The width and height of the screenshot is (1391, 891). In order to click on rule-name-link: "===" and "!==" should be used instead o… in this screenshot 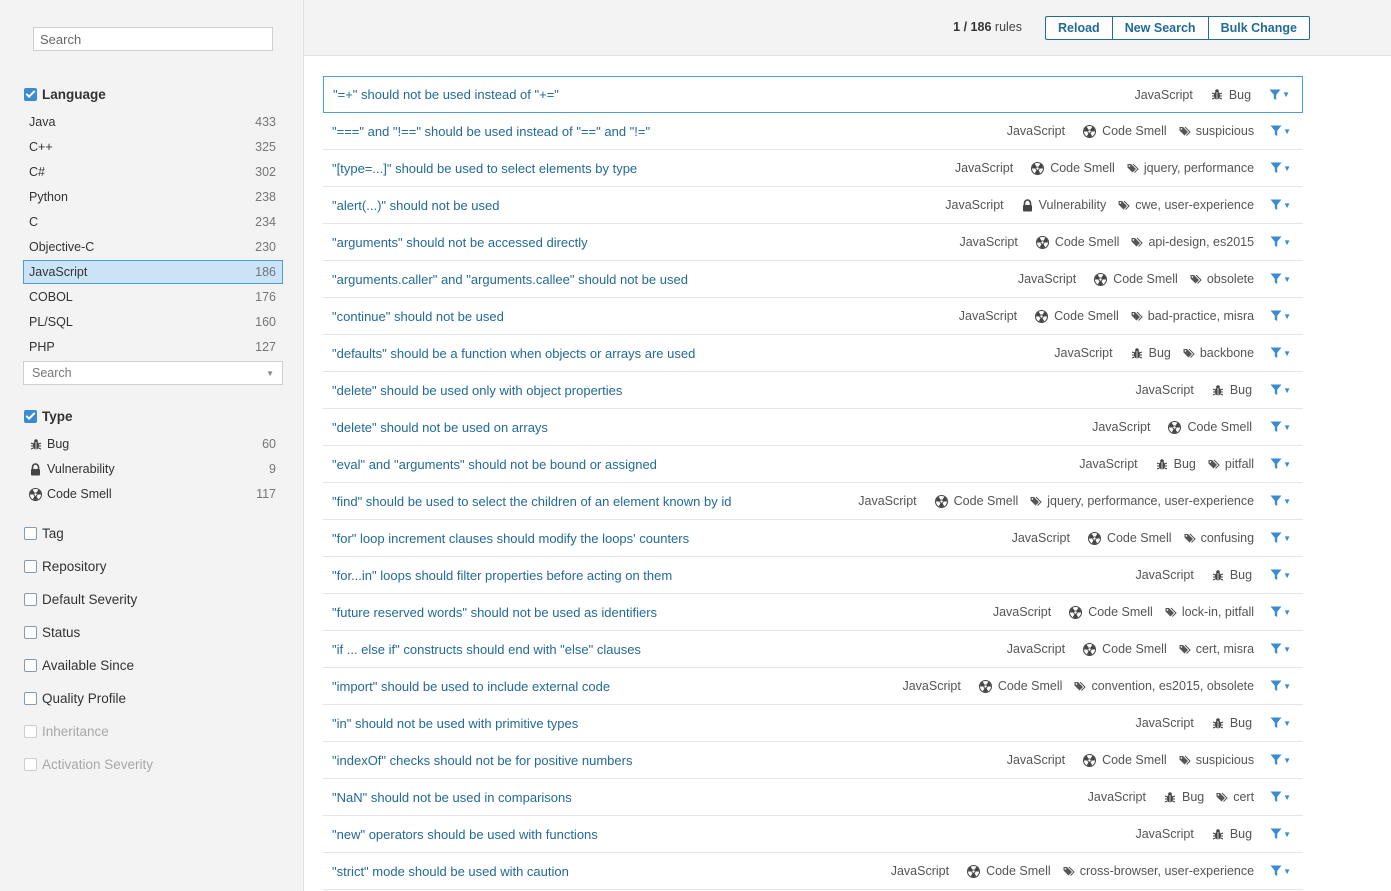, I will do `click(491, 131)`.